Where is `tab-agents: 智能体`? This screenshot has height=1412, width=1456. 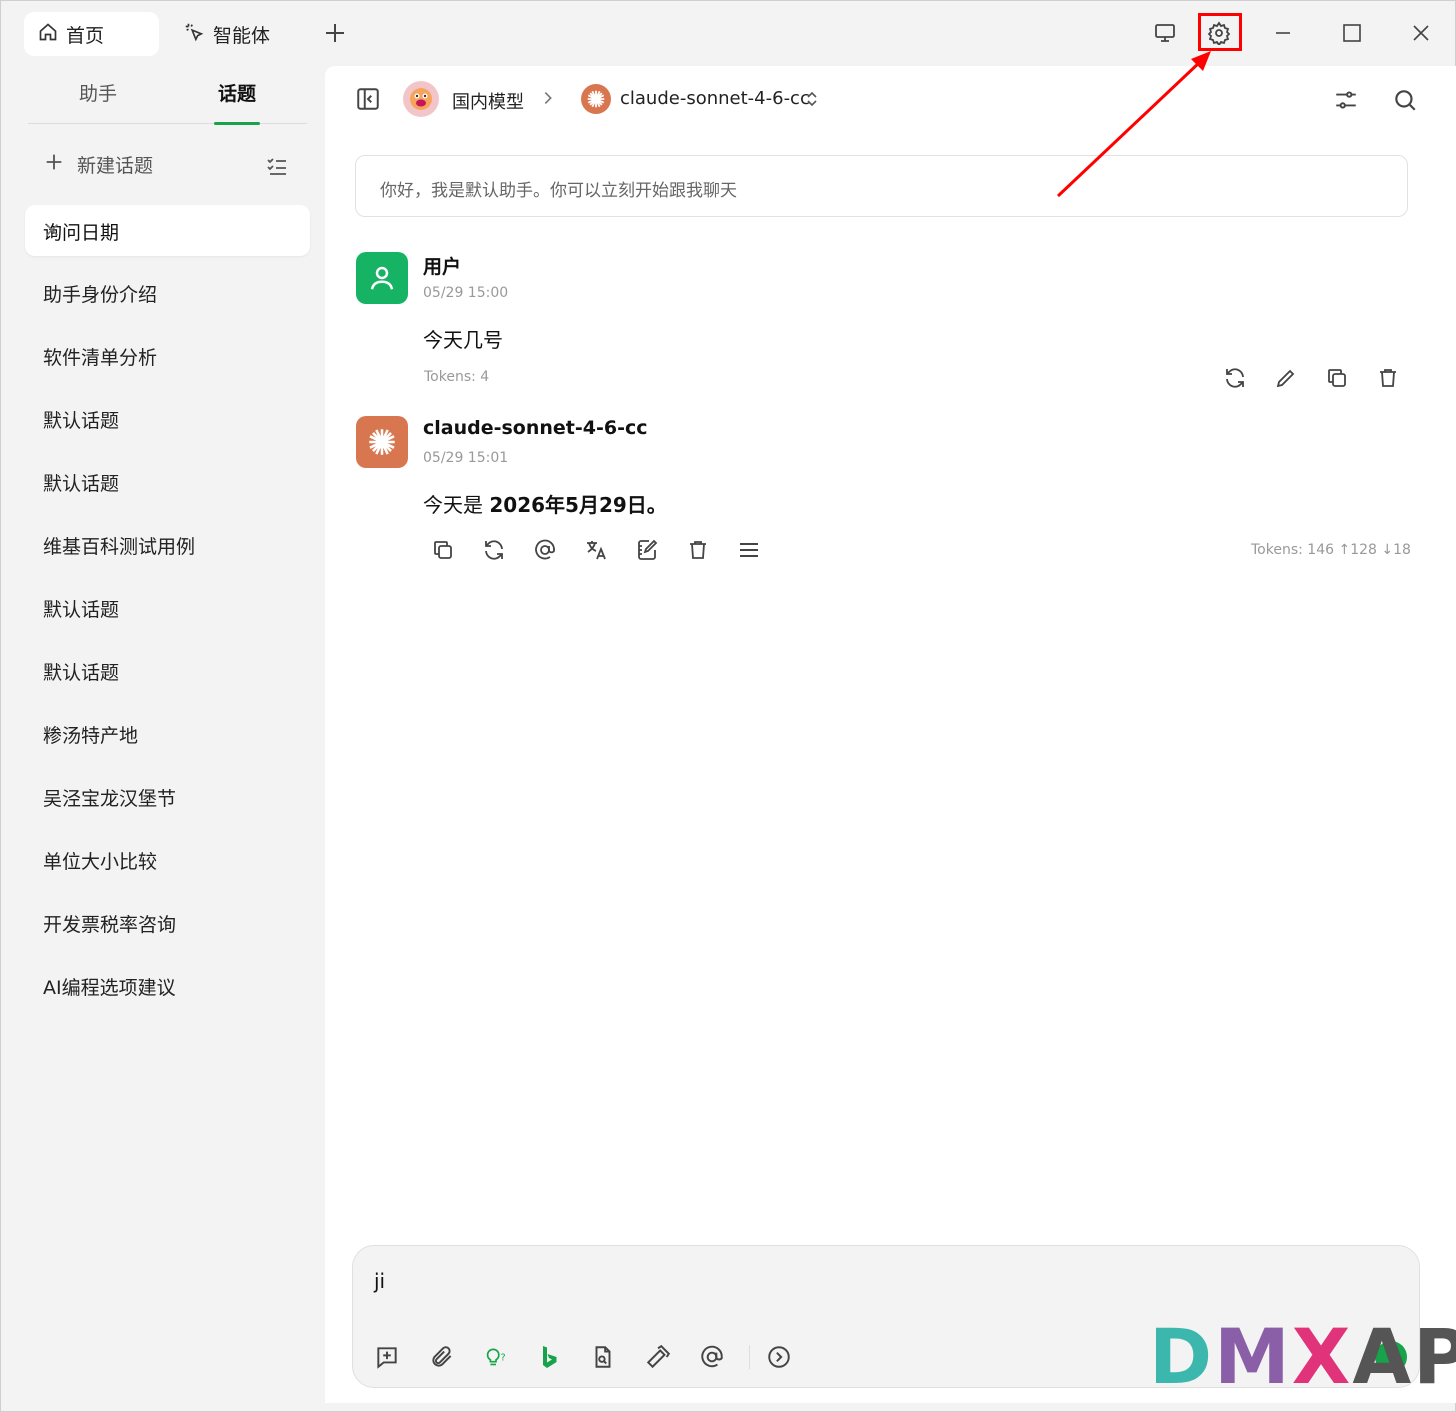 tab-agents: 智能体 is located at coordinates (239, 34).